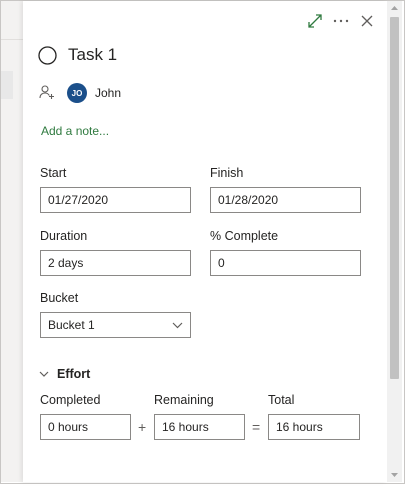  I want to click on effort-completed-label: Completed, so click(70, 400).